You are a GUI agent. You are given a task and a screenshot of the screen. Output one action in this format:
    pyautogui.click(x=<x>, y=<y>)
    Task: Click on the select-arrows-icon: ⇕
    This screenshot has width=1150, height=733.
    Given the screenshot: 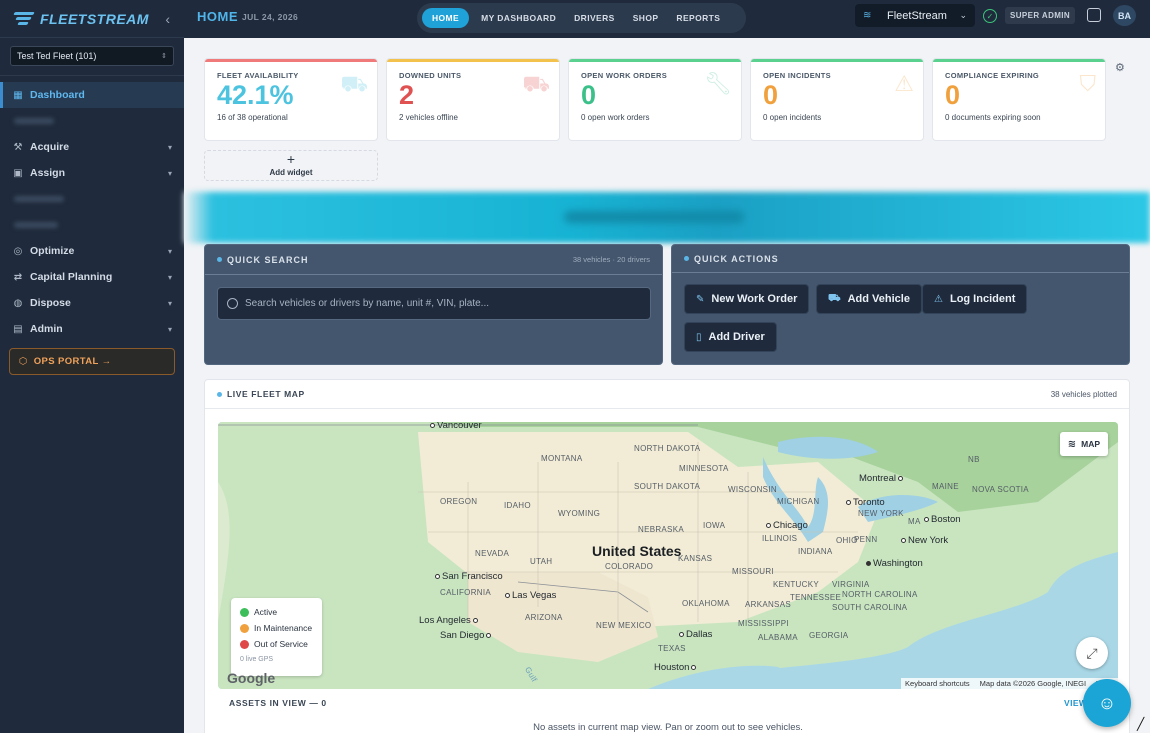 What is the action you would take?
    pyautogui.click(x=164, y=56)
    